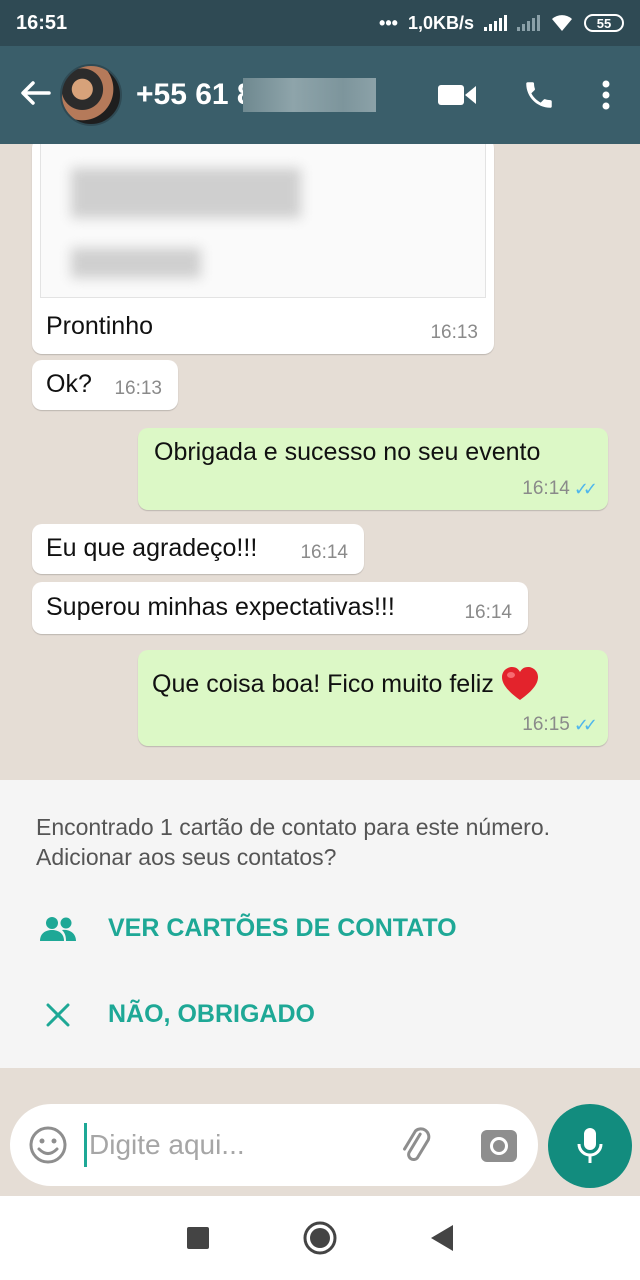 The height and width of the screenshot is (1280, 640). Describe the element at coordinates (457, 95) in the screenshot. I see `video-call-button` at that location.